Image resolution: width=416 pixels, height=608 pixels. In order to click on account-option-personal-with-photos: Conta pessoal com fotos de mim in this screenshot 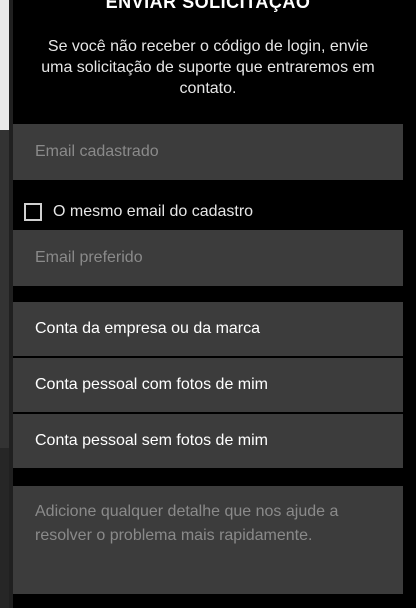, I will do `click(208, 385)`.